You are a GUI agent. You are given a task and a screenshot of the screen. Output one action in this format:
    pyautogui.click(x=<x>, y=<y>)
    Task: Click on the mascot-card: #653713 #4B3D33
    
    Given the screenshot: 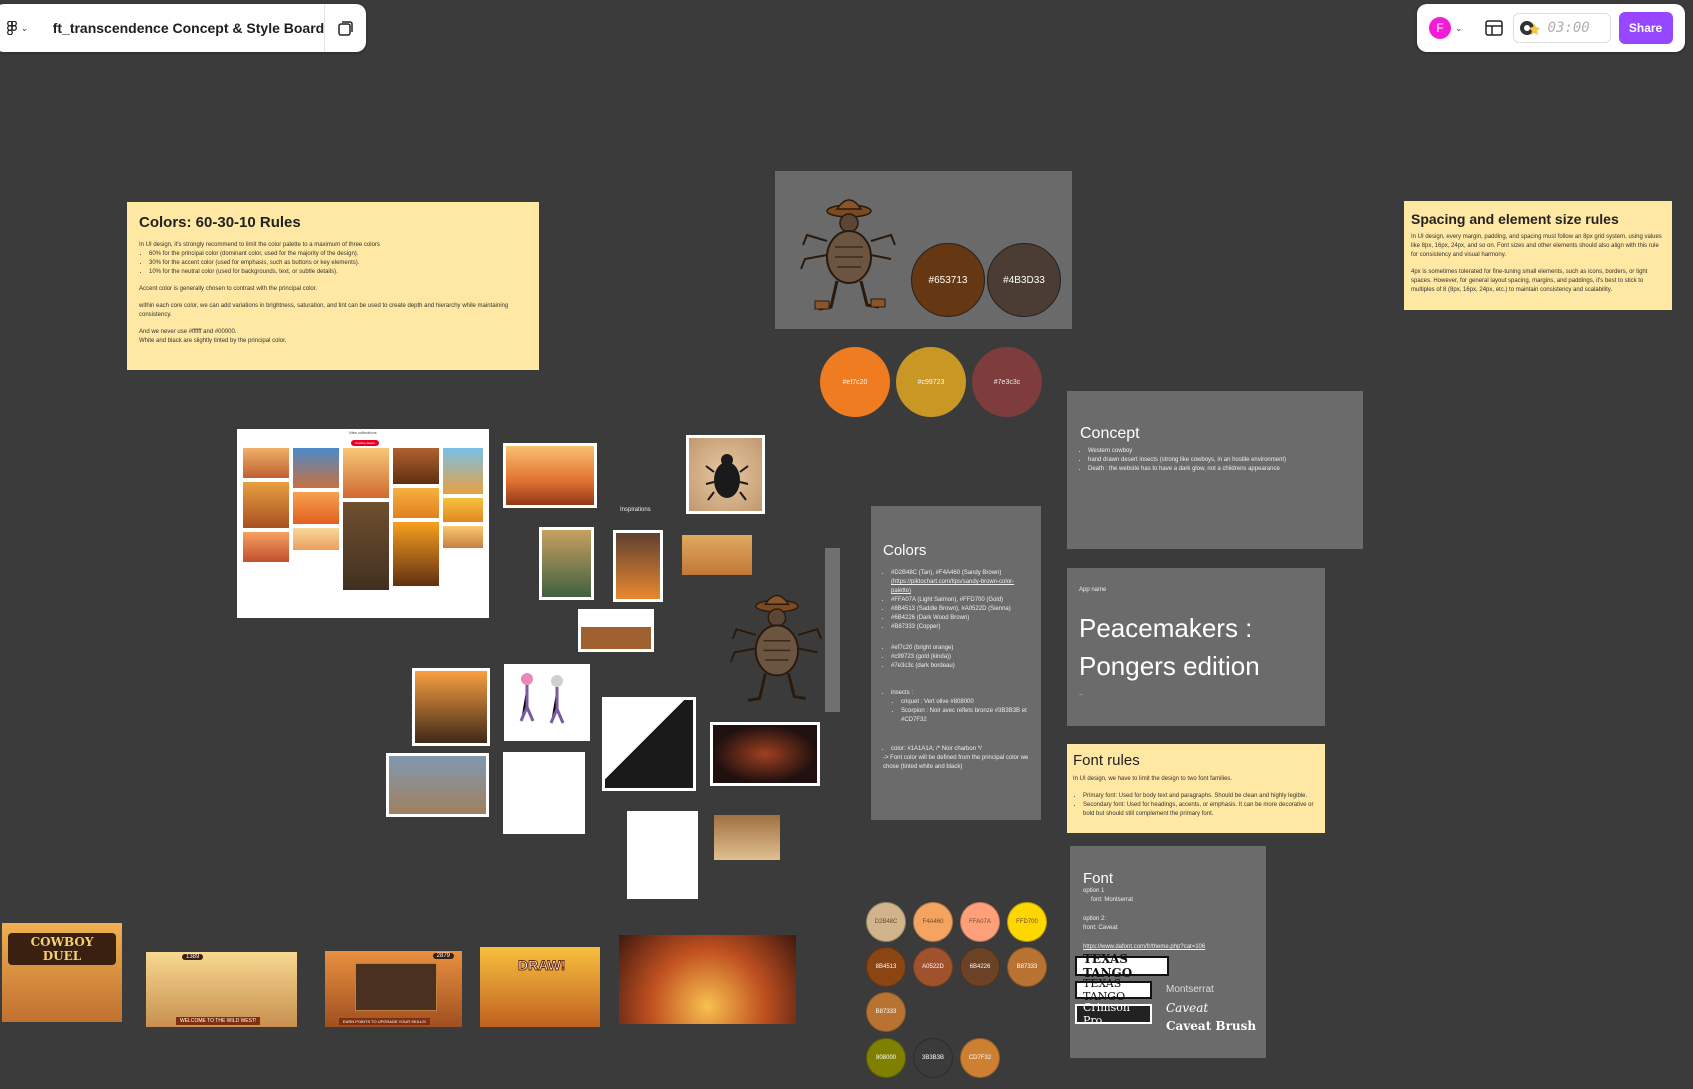 What is the action you would take?
    pyautogui.click(x=923, y=250)
    